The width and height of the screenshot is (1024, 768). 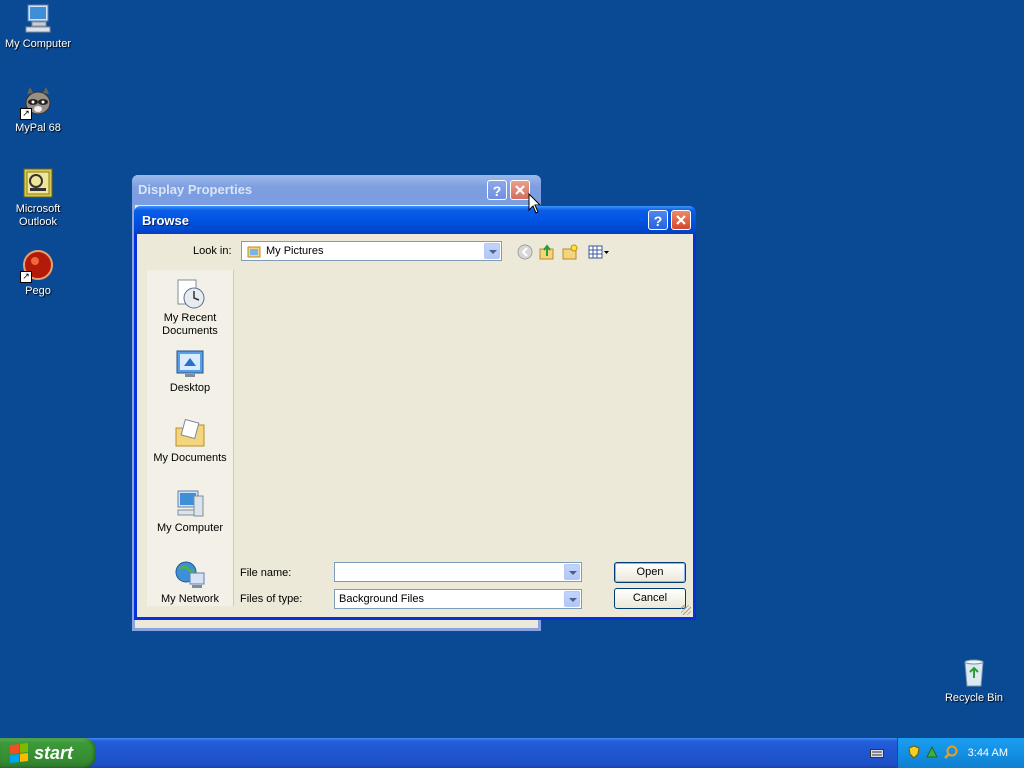 I want to click on start-button: start, so click(x=48, y=753).